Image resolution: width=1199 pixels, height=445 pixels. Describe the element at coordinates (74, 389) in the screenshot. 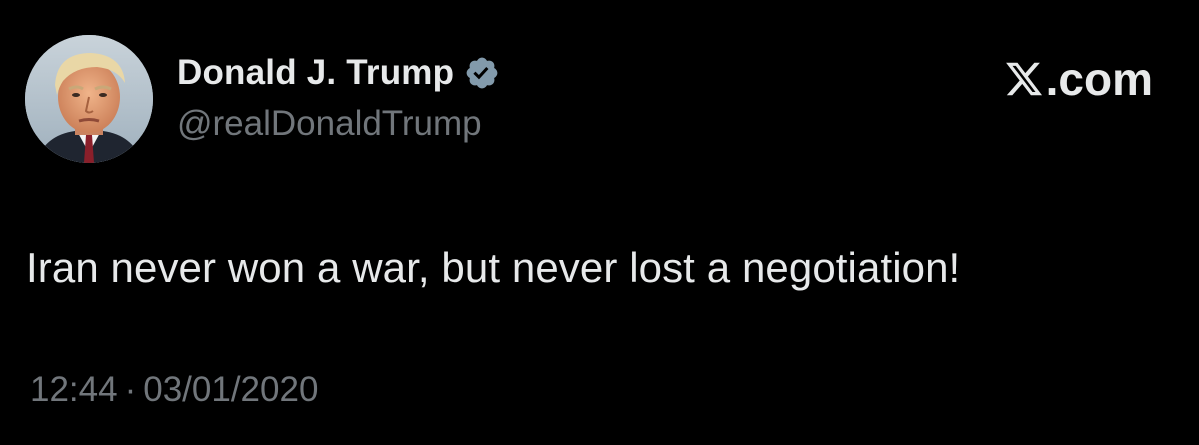

I see `tweet-time: 12:44` at that location.